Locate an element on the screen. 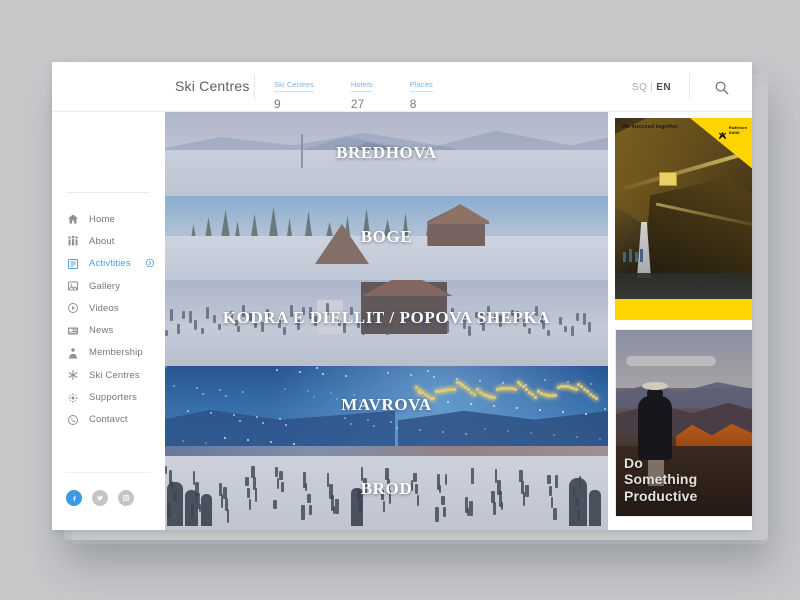 The height and width of the screenshot is (600, 800). social-links is located at coordinates (100, 498).